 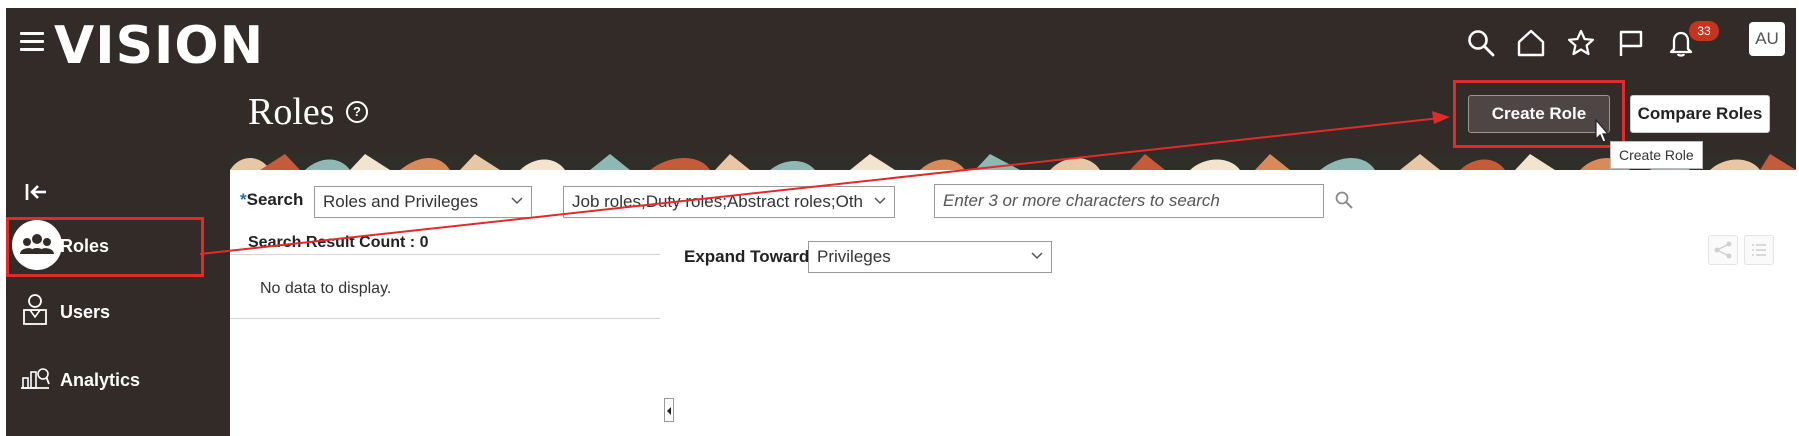 I want to click on hierarchy-view-button, so click(x=1723, y=250).